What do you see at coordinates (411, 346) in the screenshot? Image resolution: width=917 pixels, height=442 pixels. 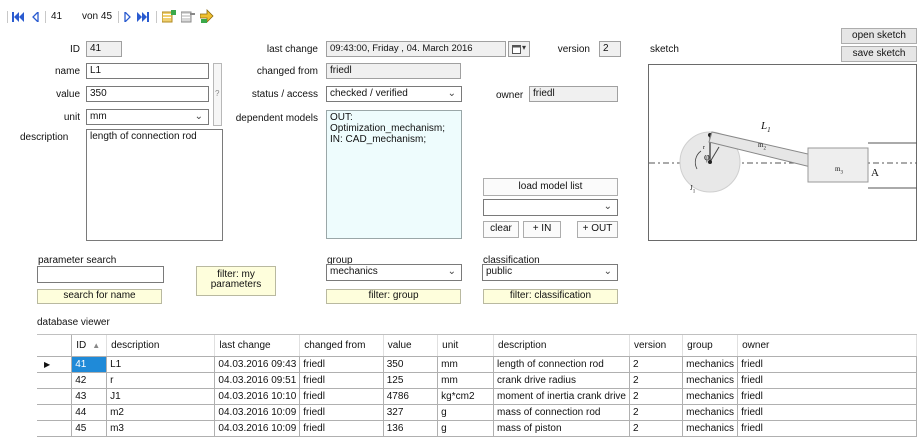 I see `column-header: value` at bounding box center [411, 346].